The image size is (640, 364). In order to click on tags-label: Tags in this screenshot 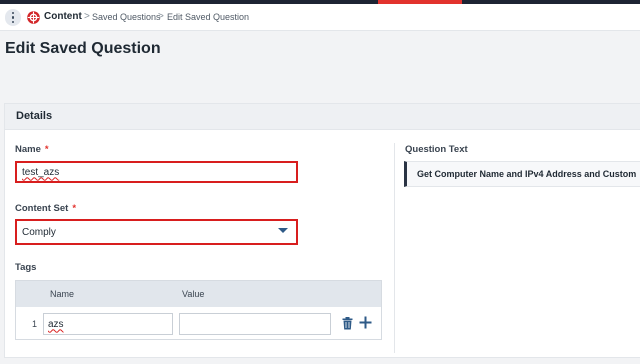, I will do `click(26, 267)`.